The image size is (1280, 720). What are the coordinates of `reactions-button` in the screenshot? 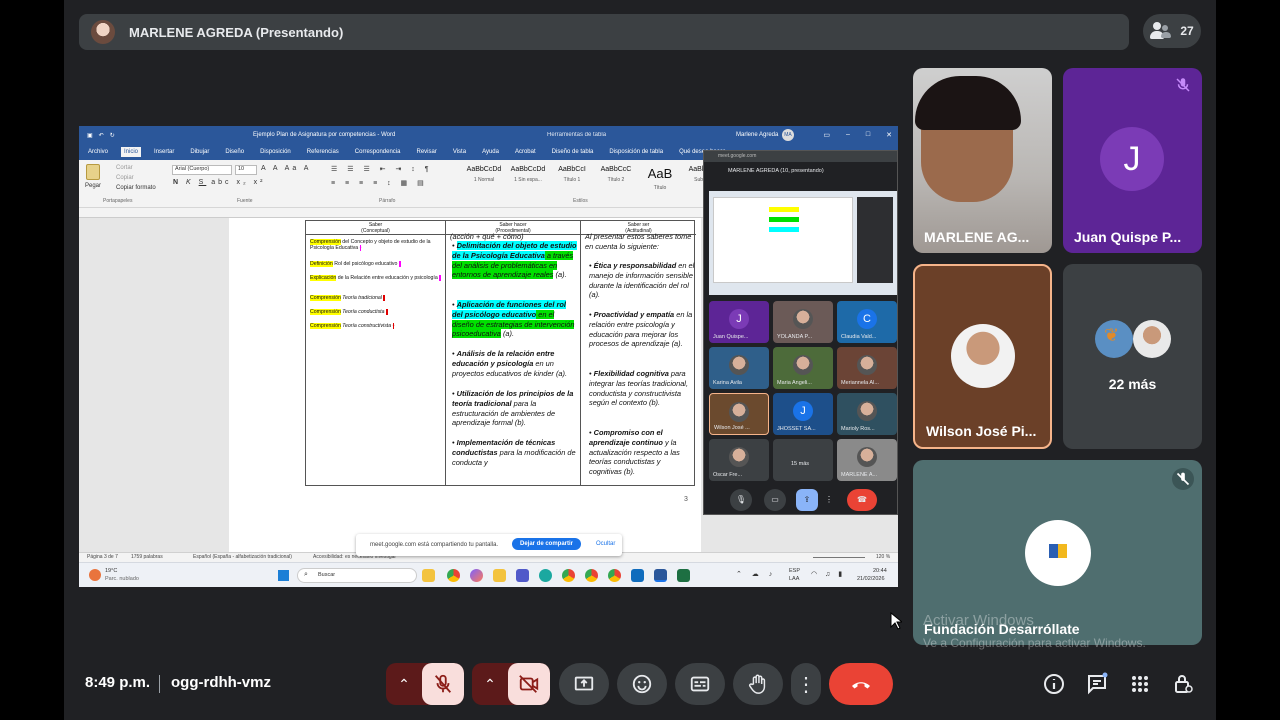 It's located at (642, 684).